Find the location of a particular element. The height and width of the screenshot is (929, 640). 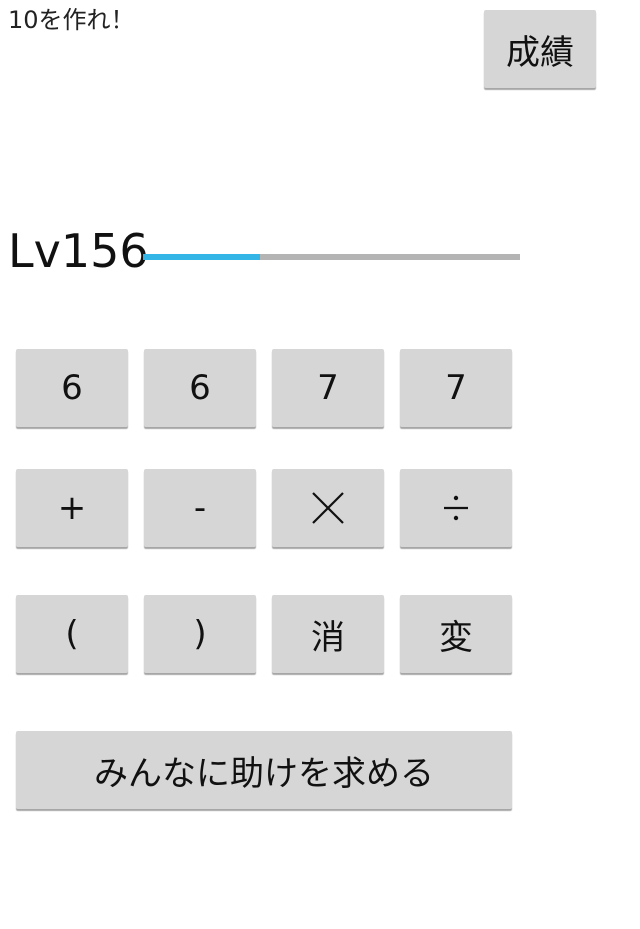

close-paren-button: ) is located at coordinates (200, 634).